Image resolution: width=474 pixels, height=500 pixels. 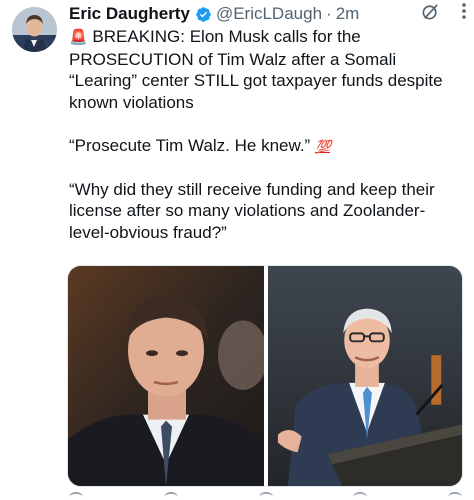 I want to click on display-name: Eric Daugherty, so click(x=129, y=14).